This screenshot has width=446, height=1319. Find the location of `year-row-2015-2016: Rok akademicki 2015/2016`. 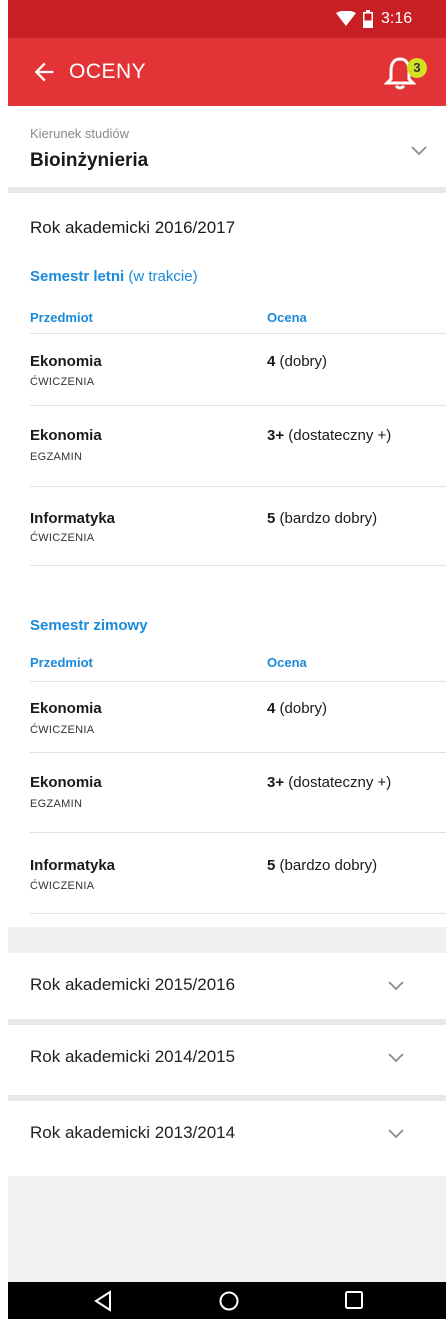

year-row-2015-2016: Rok akademicki 2015/2016 is located at coordinates (227, 986).